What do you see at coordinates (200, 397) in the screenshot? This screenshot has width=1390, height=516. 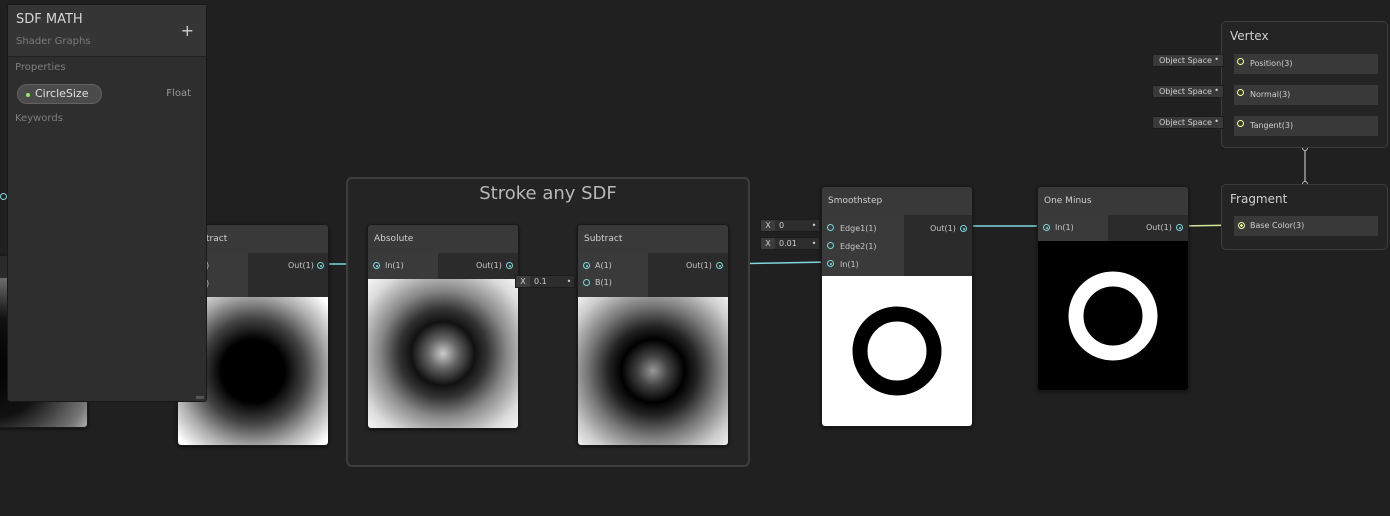 I see `resize-handle` at bounding box center [200, 397].